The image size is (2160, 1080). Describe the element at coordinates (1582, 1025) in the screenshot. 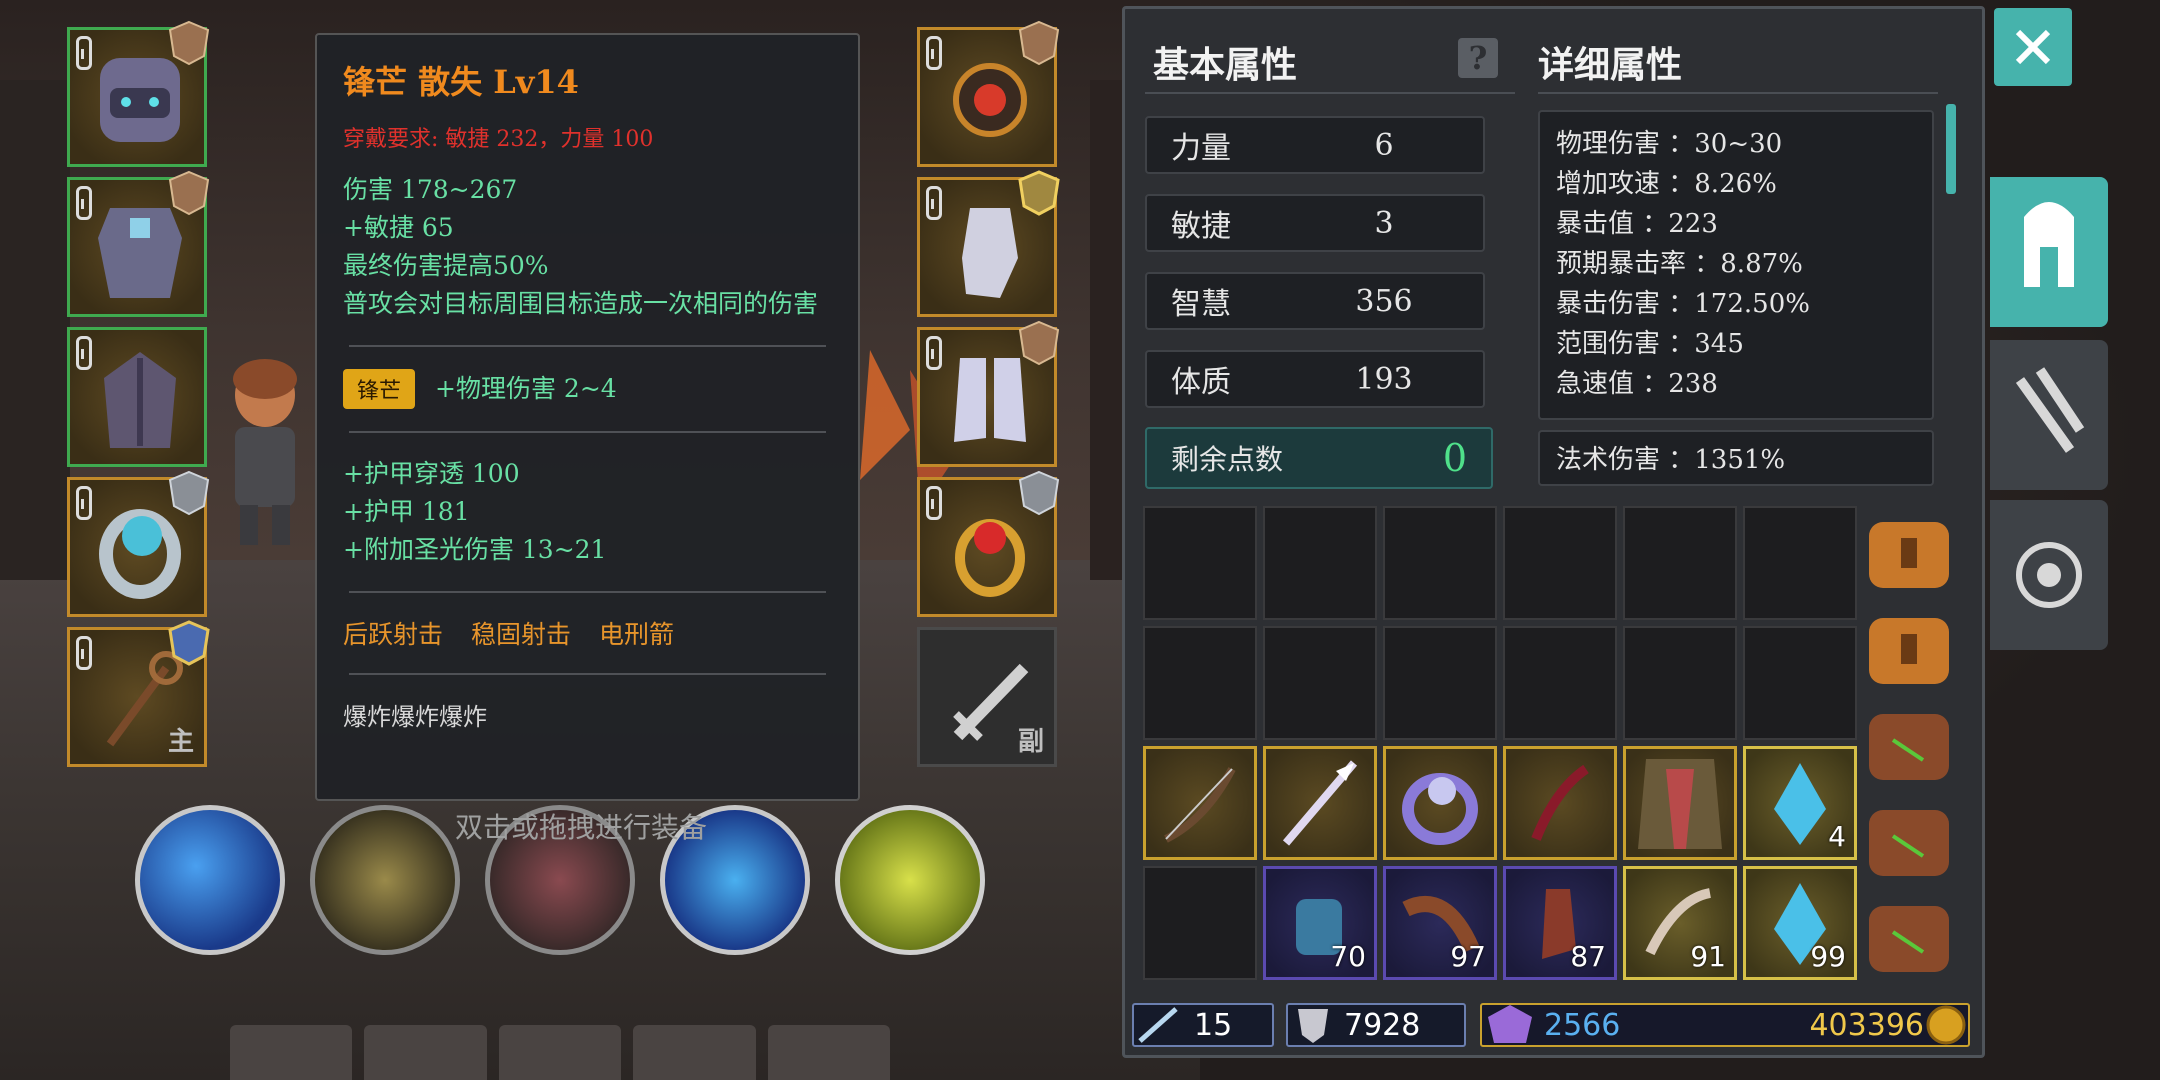

I see `gem-count: 2566` at that location.